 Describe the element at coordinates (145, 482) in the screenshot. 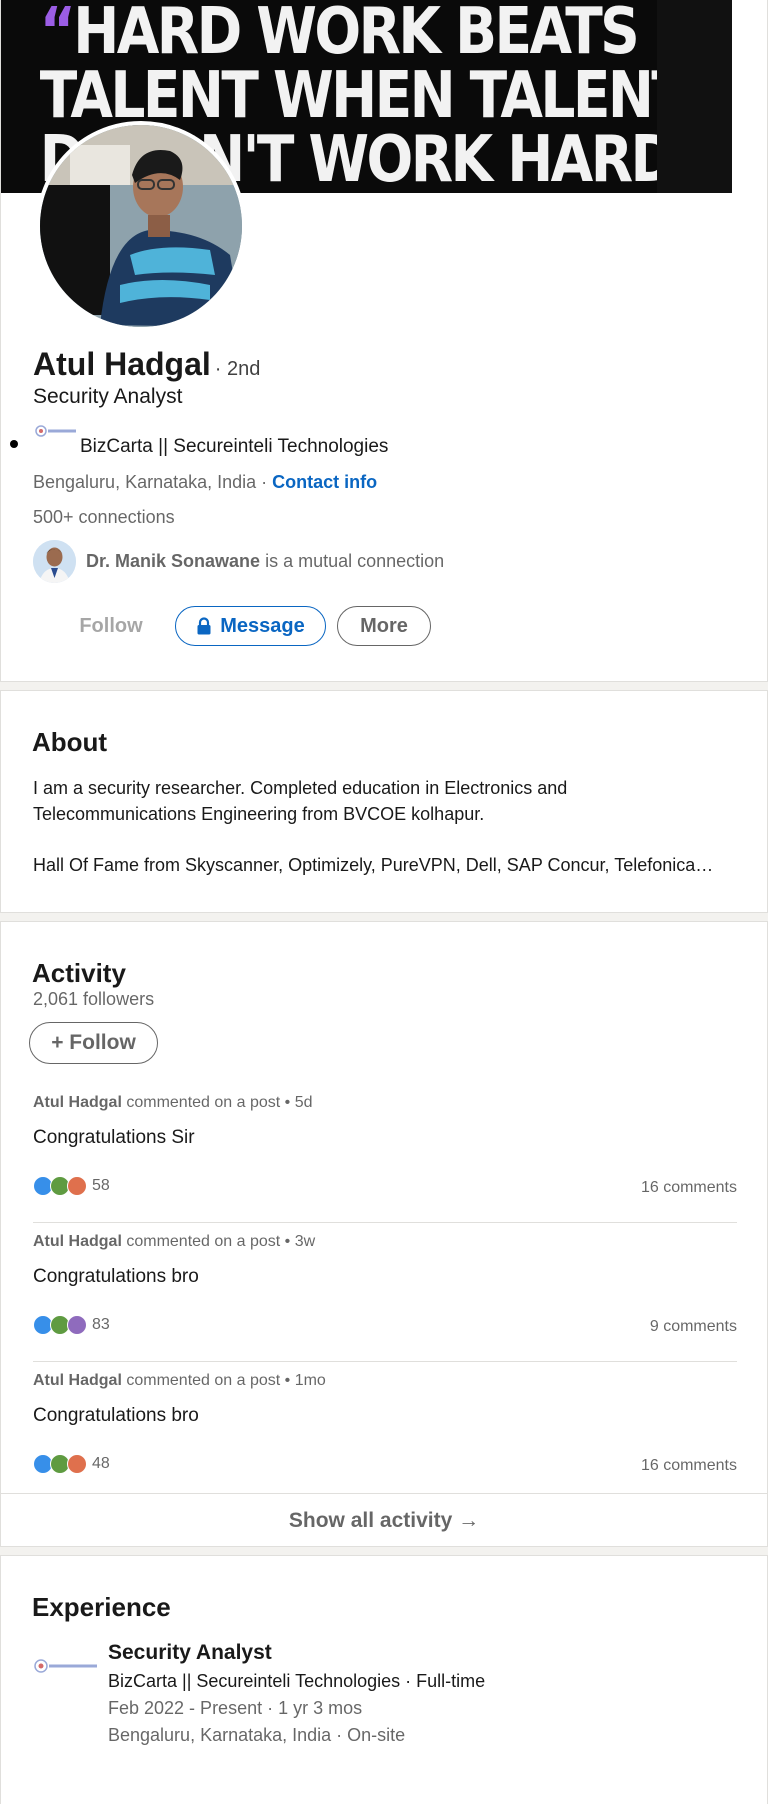

I see `profile-location: Bengaluru, Karnataka, India` at that location.